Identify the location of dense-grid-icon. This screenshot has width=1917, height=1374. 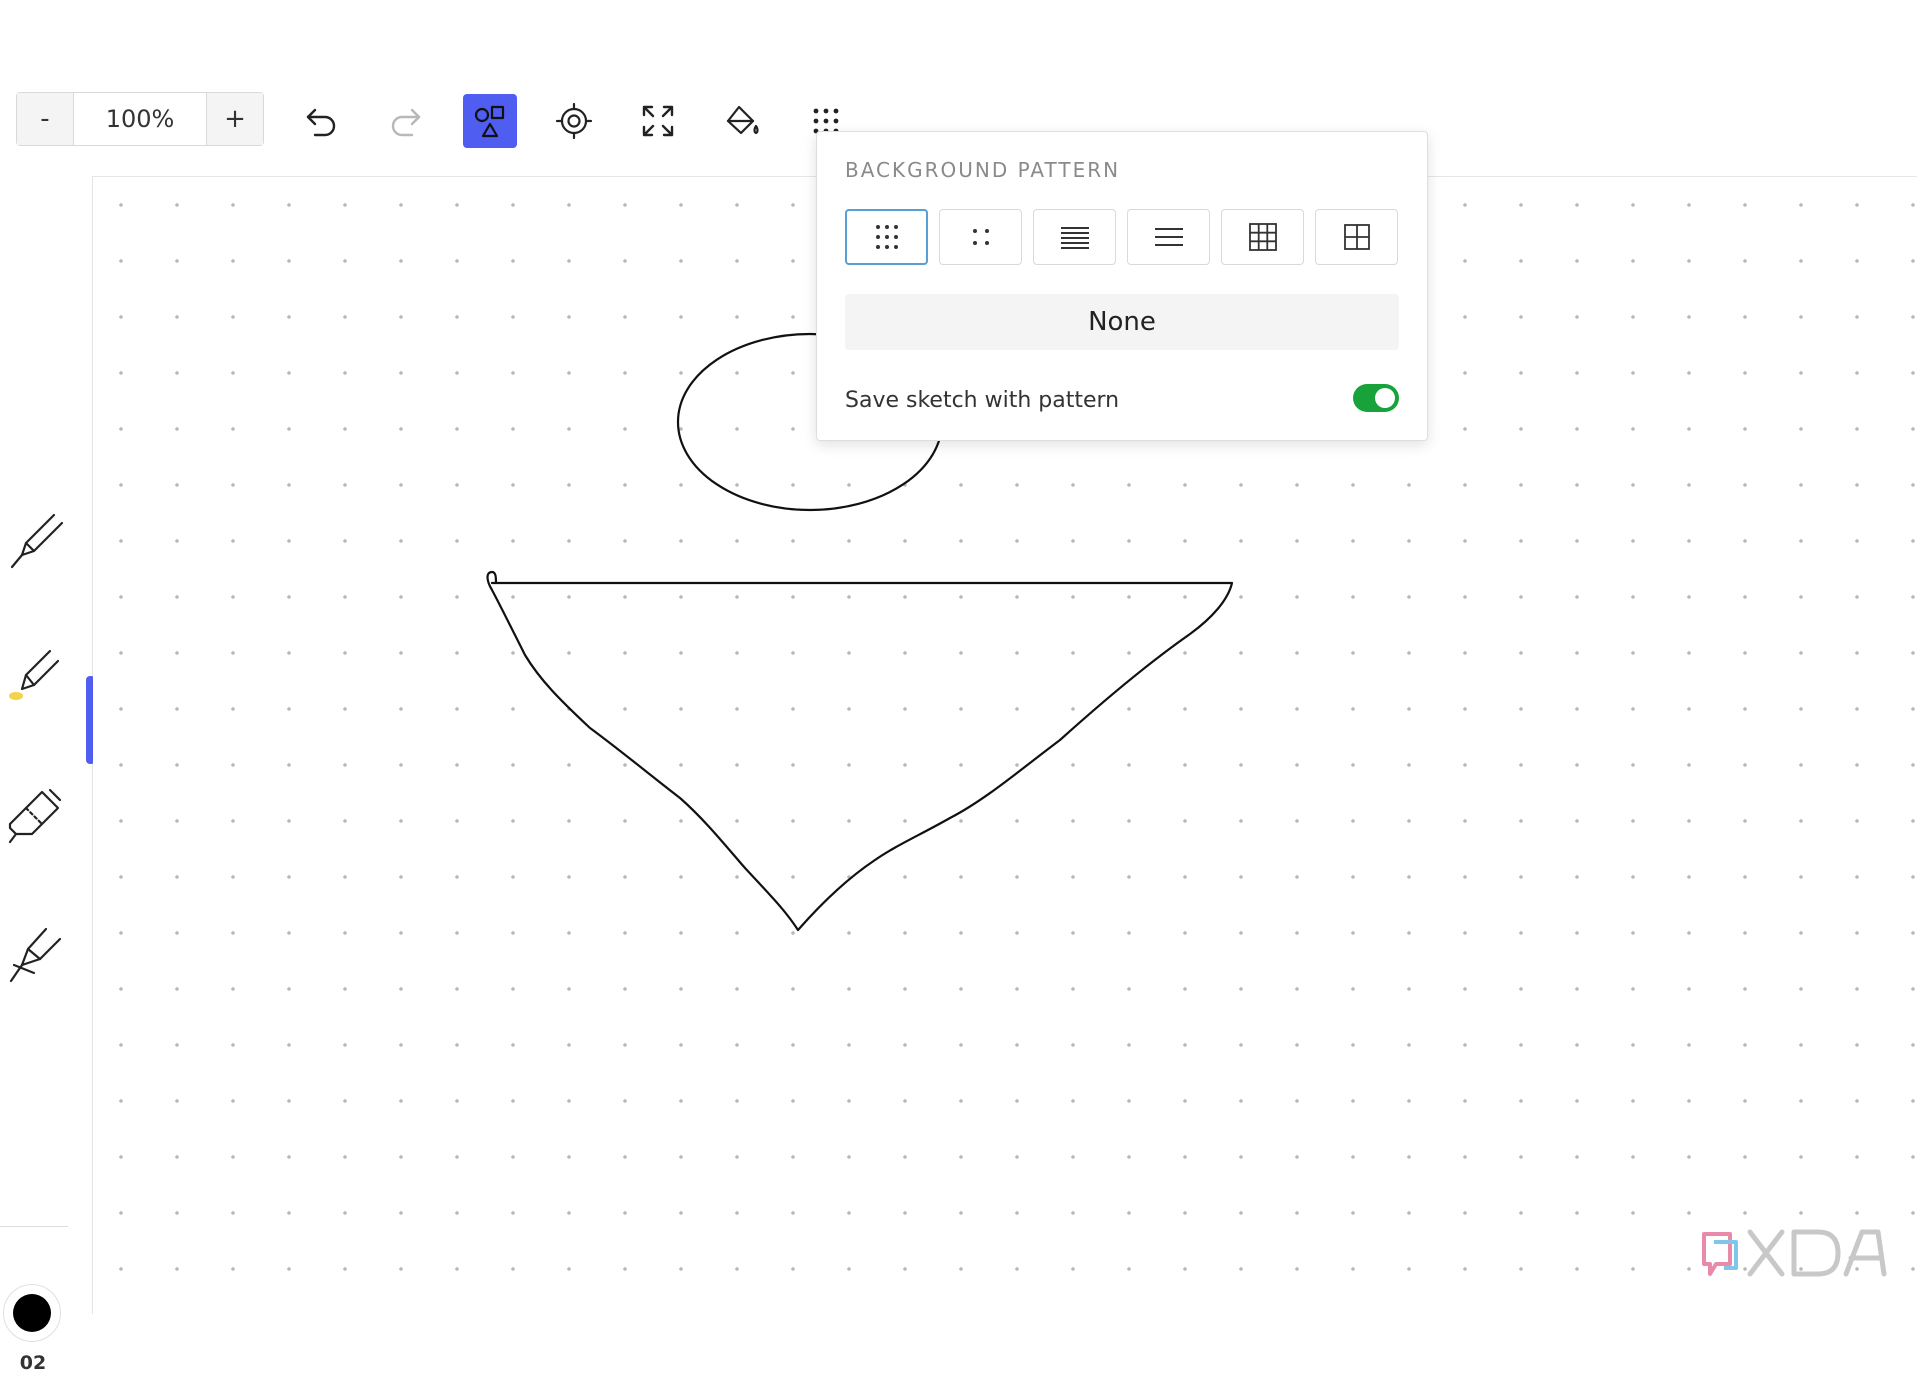
(1262, 237).